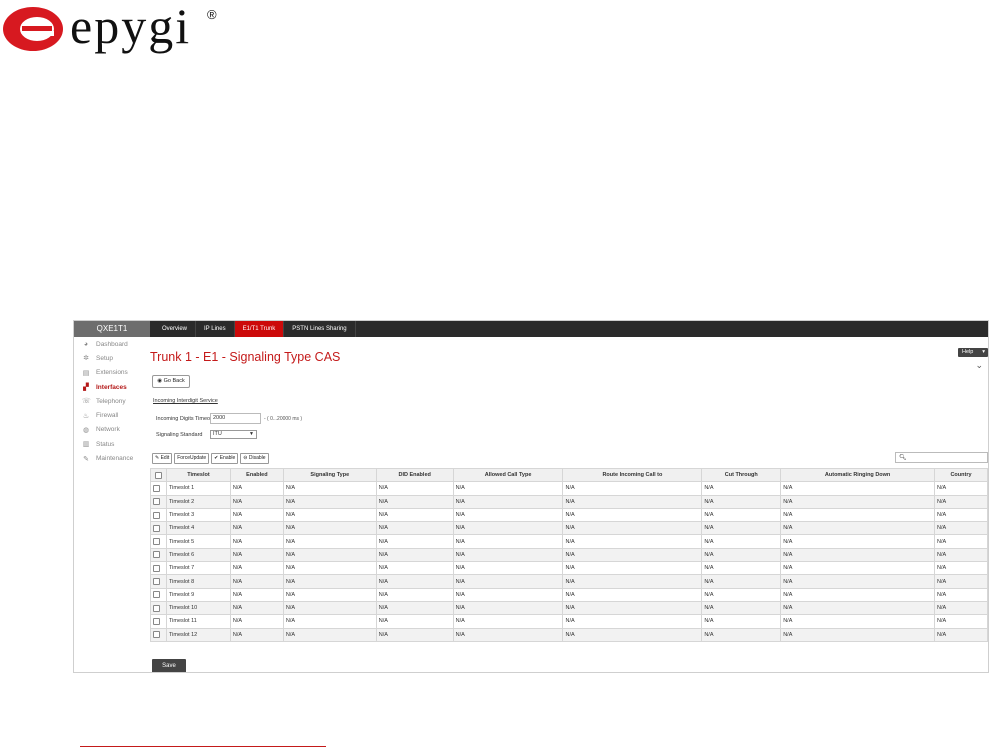 This screenshot has height=750, width=994. What do you see at coordinates (112, 387) in the screenshot?
I see `sidebar-item-interfaces: ▞ Interfaces` at bounding box center [112, 387].